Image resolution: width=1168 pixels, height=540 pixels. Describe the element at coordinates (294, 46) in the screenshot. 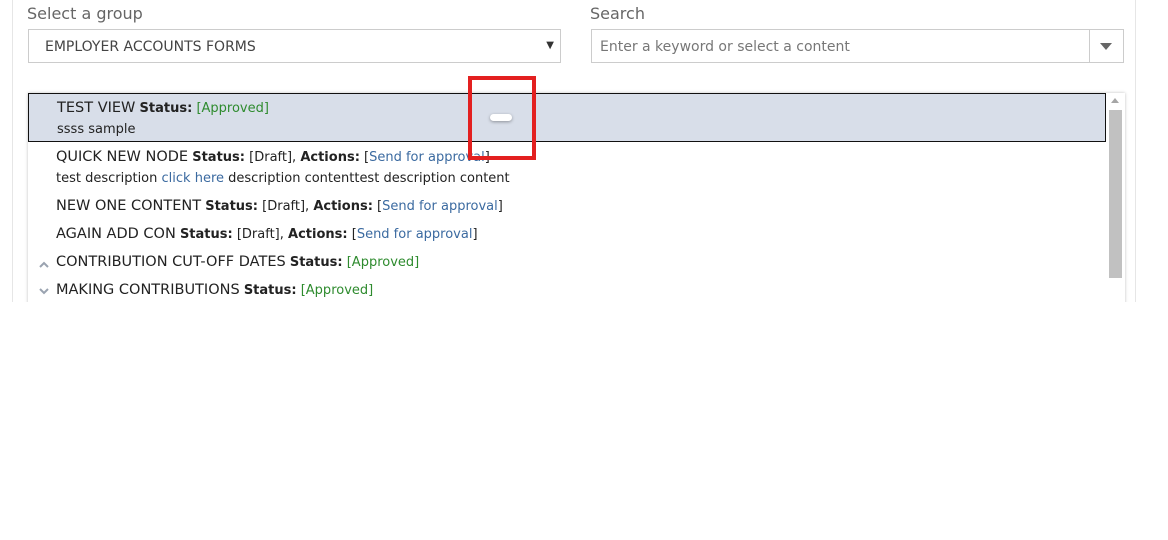

I see `group-select: EMPLOYER ACCOUNTS FORMS ▼` at that location.